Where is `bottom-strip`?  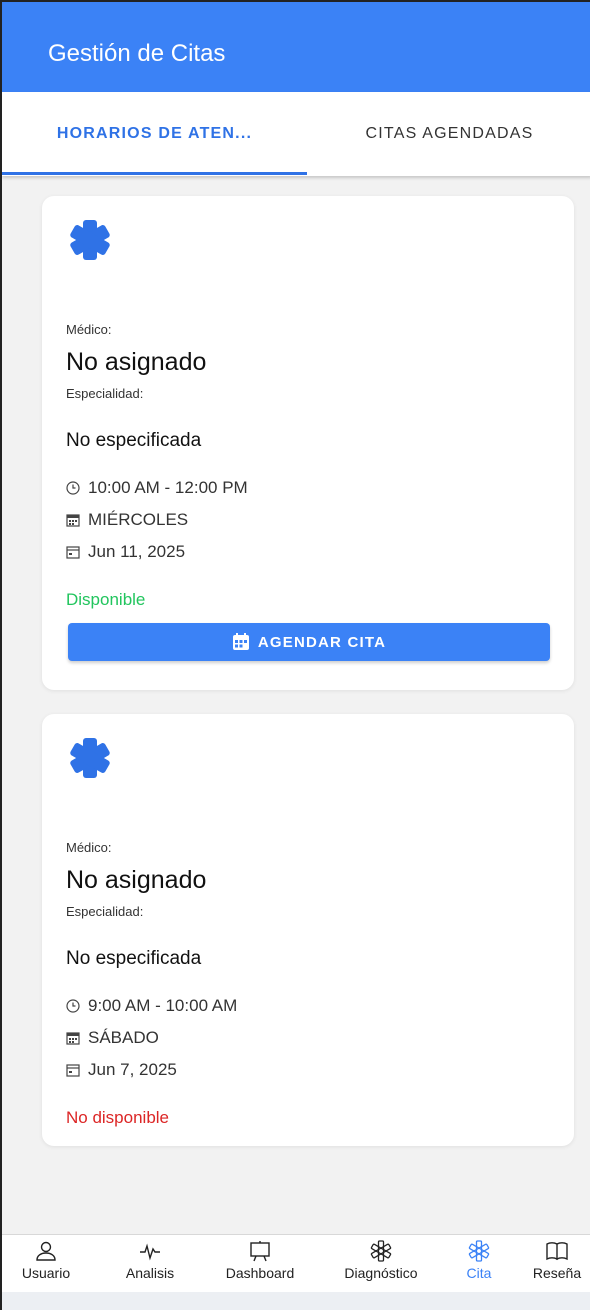 bottom-strip is located at coordinates (296, 1301).